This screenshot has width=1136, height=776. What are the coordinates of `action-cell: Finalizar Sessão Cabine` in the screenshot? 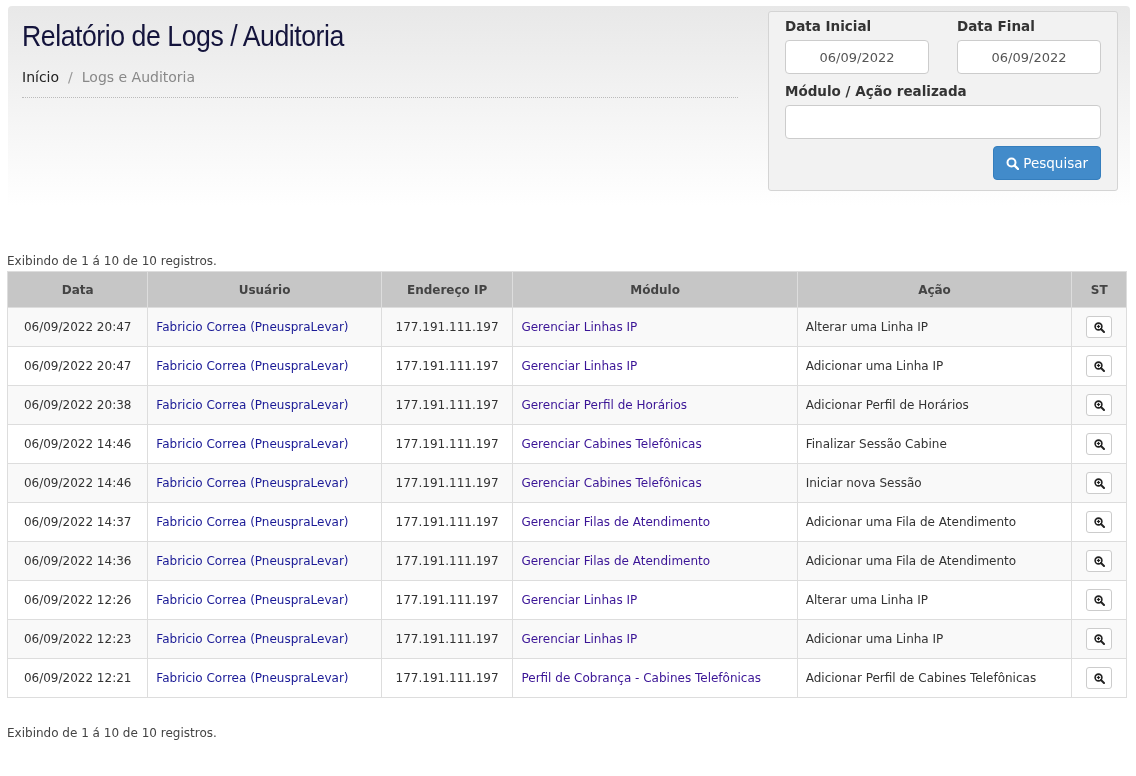 It's located at (934, 444).